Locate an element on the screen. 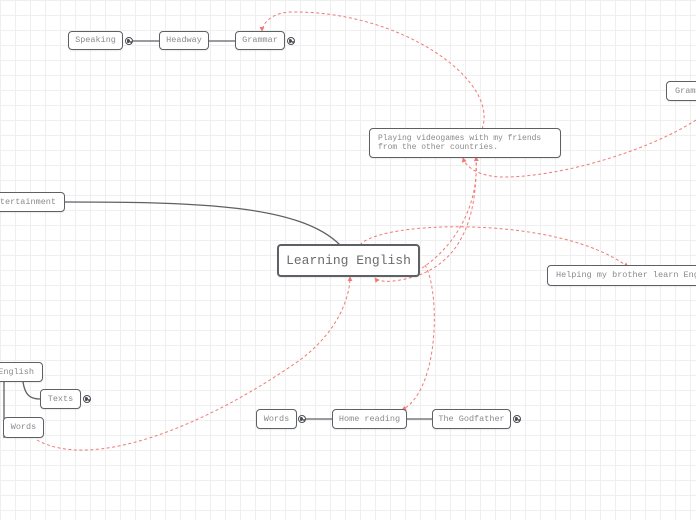 The width and height of the screenshot is (696, 520). node-grammar-top: Grammar is located at coordinates (260, 40).